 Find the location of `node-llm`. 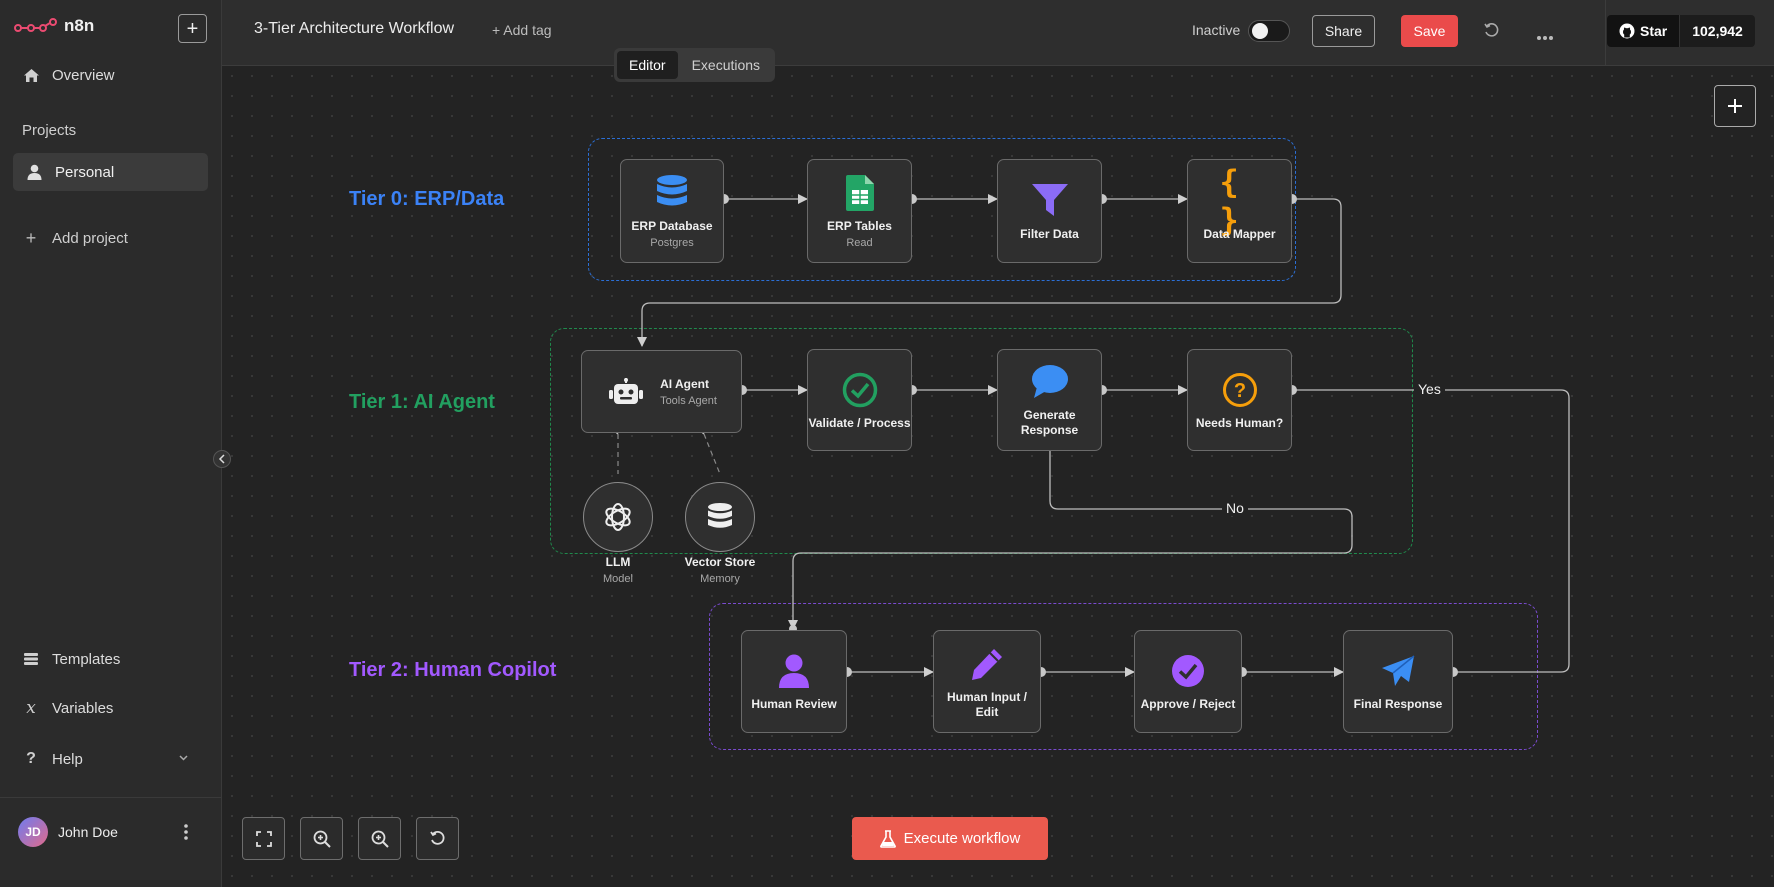

node-llm is located at coordinates (618, 517).